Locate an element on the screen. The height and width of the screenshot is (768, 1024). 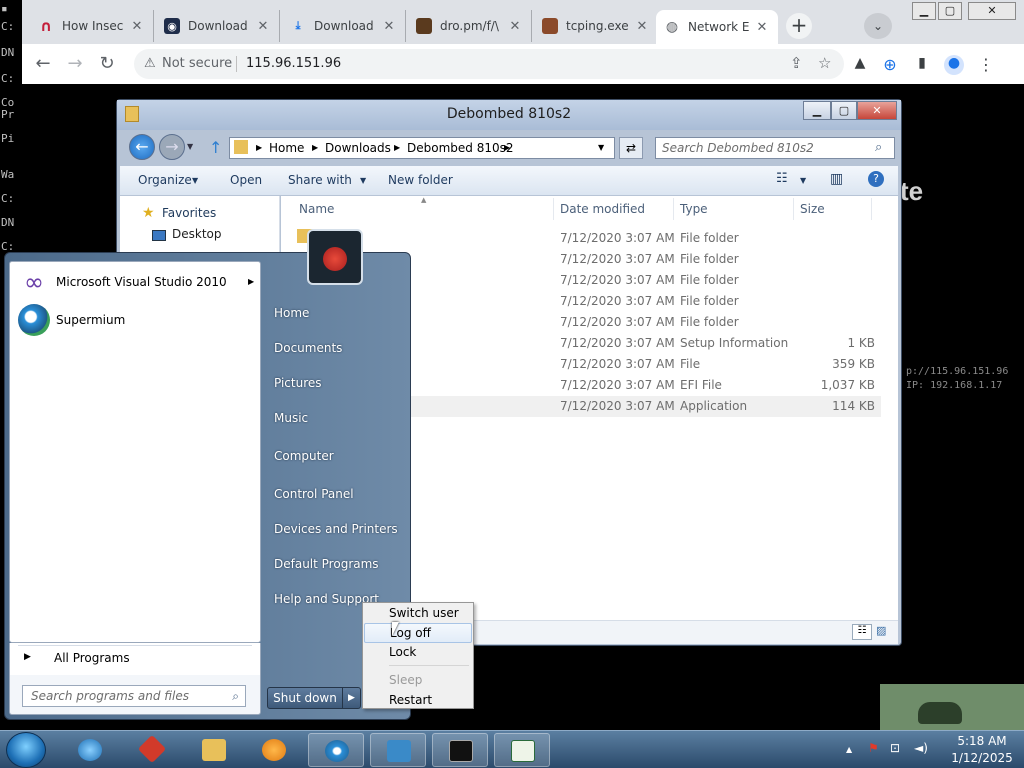
start-default-programs: Default Programs is located at coordinates (326, 564).